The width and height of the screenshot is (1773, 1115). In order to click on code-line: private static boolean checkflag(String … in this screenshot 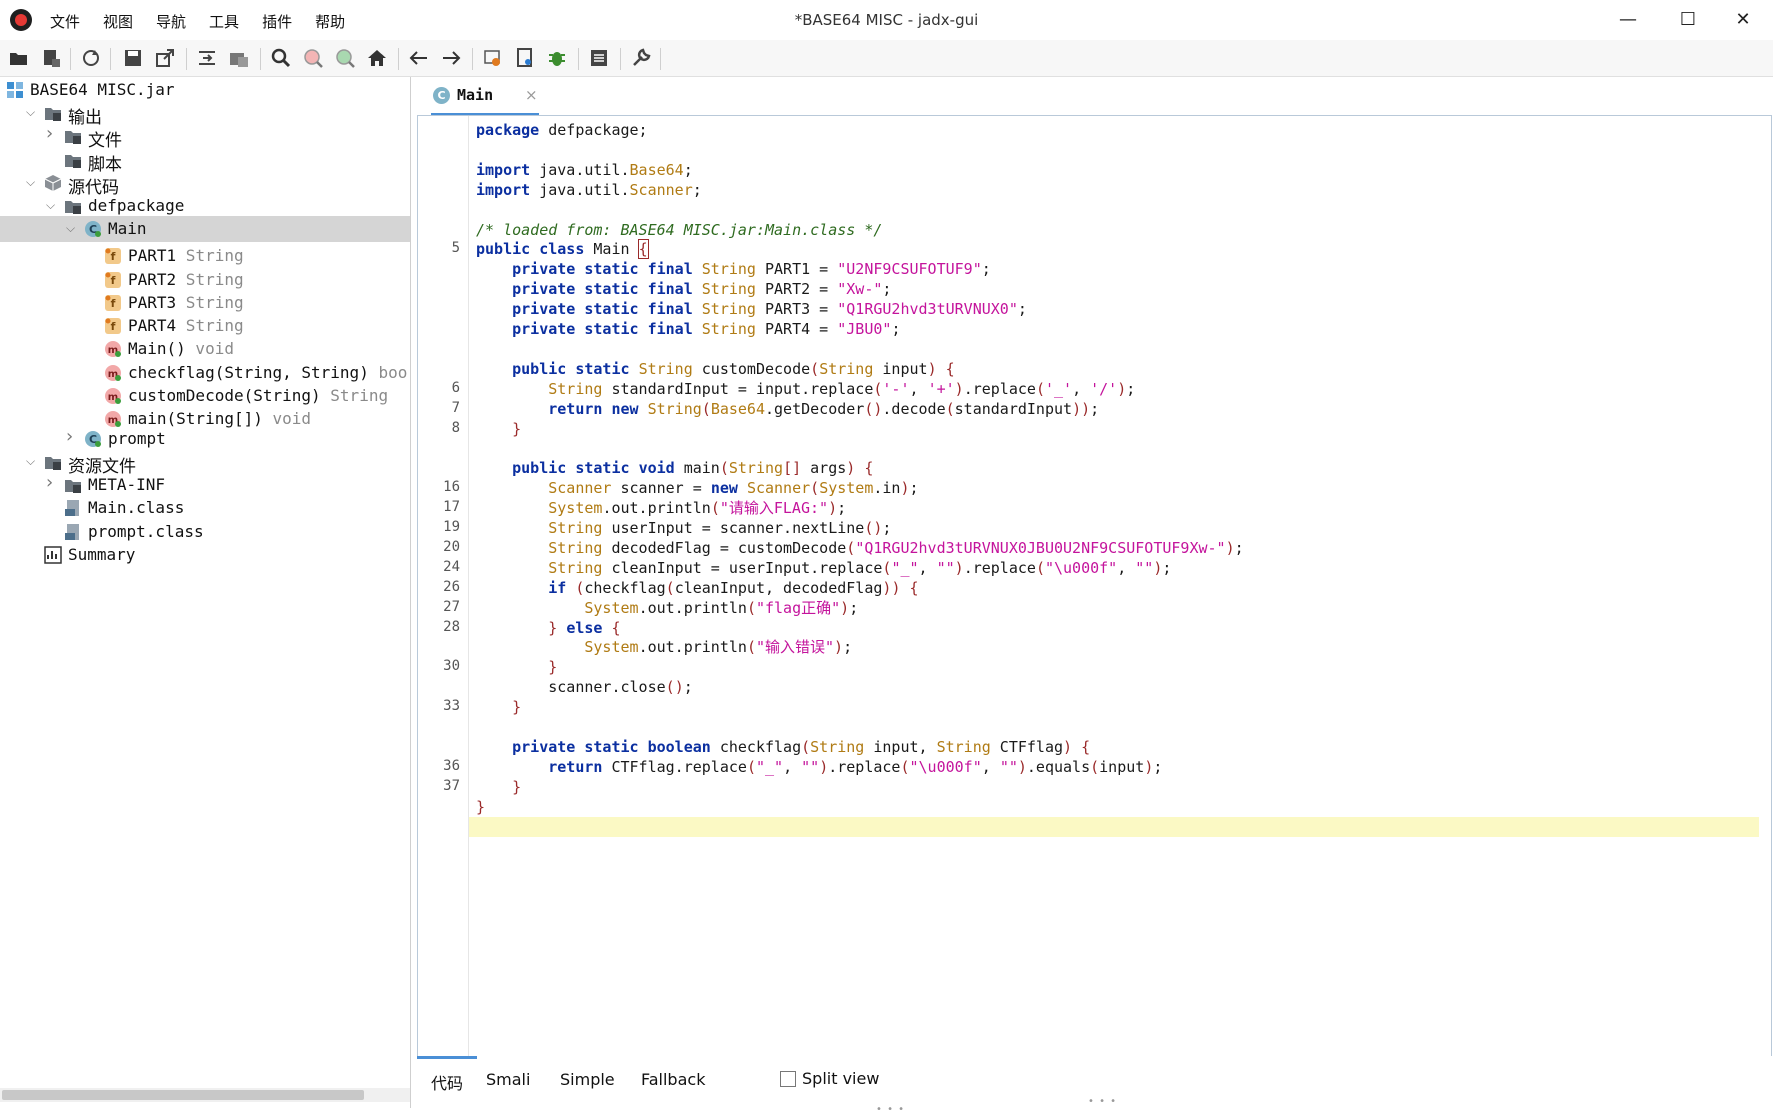, I will do `click(783, 747)`.